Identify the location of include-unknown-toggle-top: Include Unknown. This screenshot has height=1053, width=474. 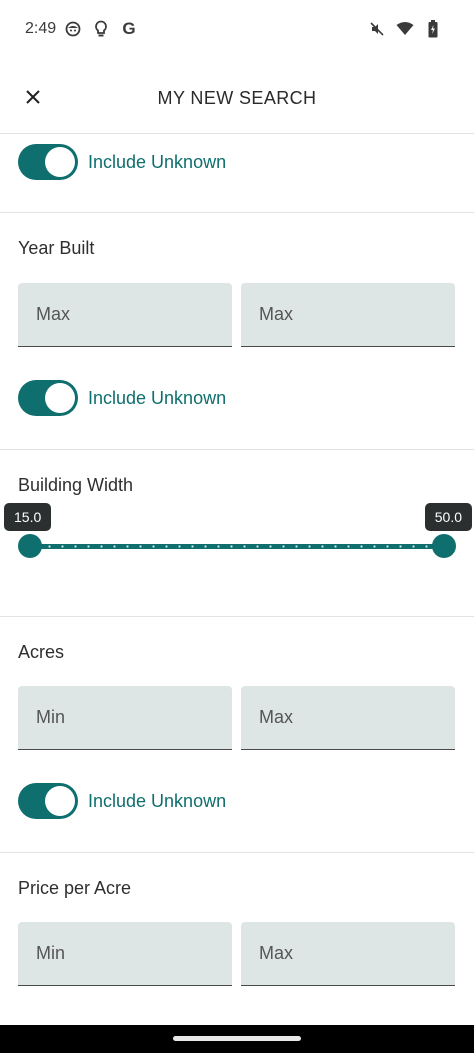
(122, 162).